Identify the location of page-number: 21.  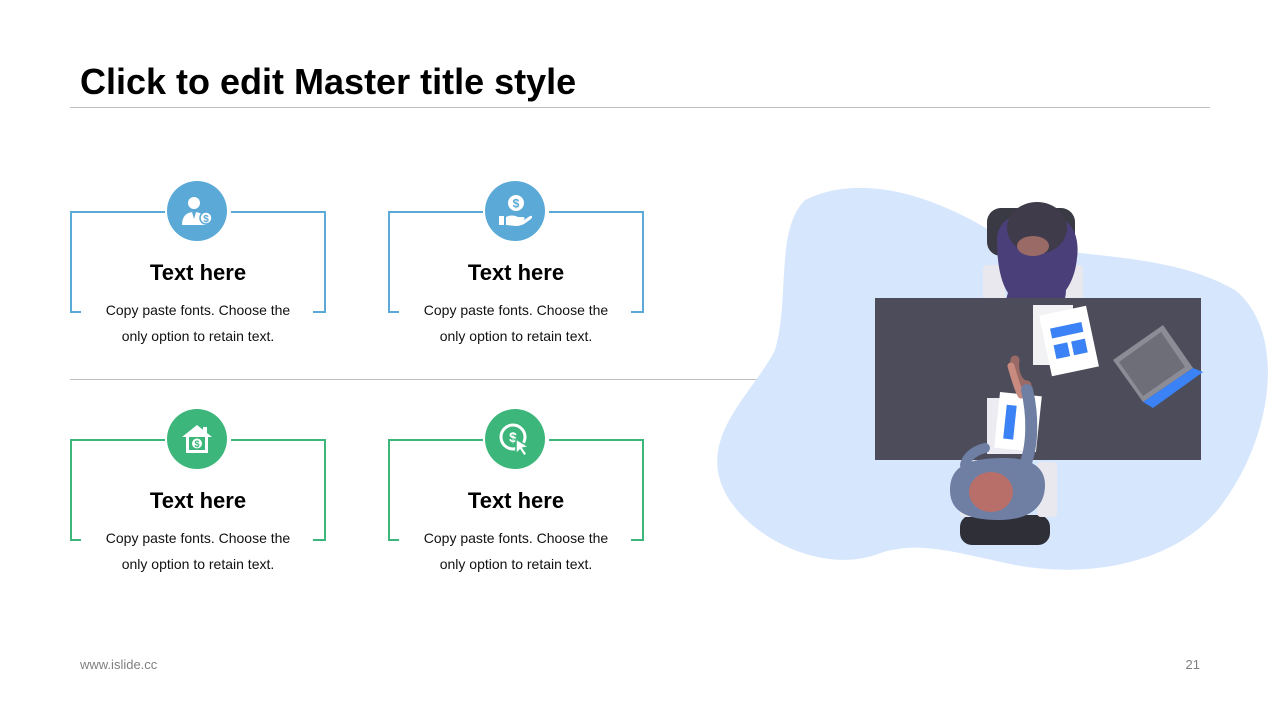
(1192, 664).